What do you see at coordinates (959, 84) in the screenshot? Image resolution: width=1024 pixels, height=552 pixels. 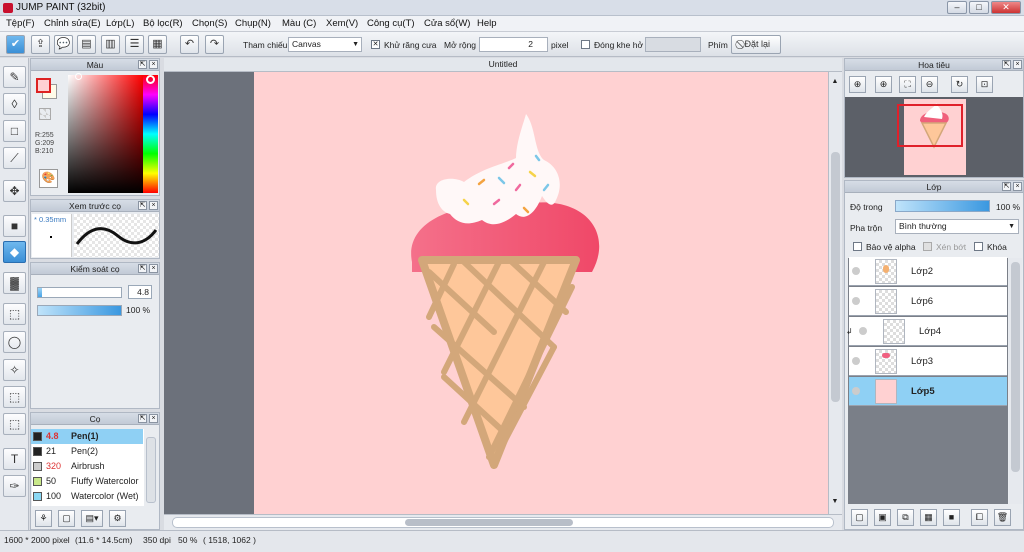 I see `rotate-icon: ↻` at bounding box center [959, 84].